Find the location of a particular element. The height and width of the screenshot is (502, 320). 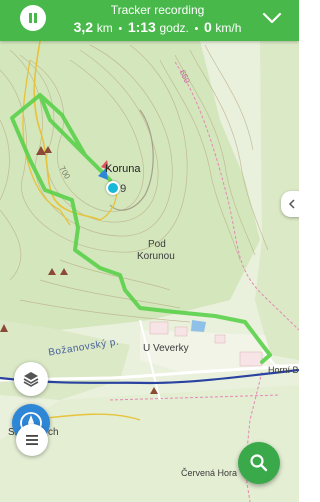

pause-button is located at coordinates (33, 18).